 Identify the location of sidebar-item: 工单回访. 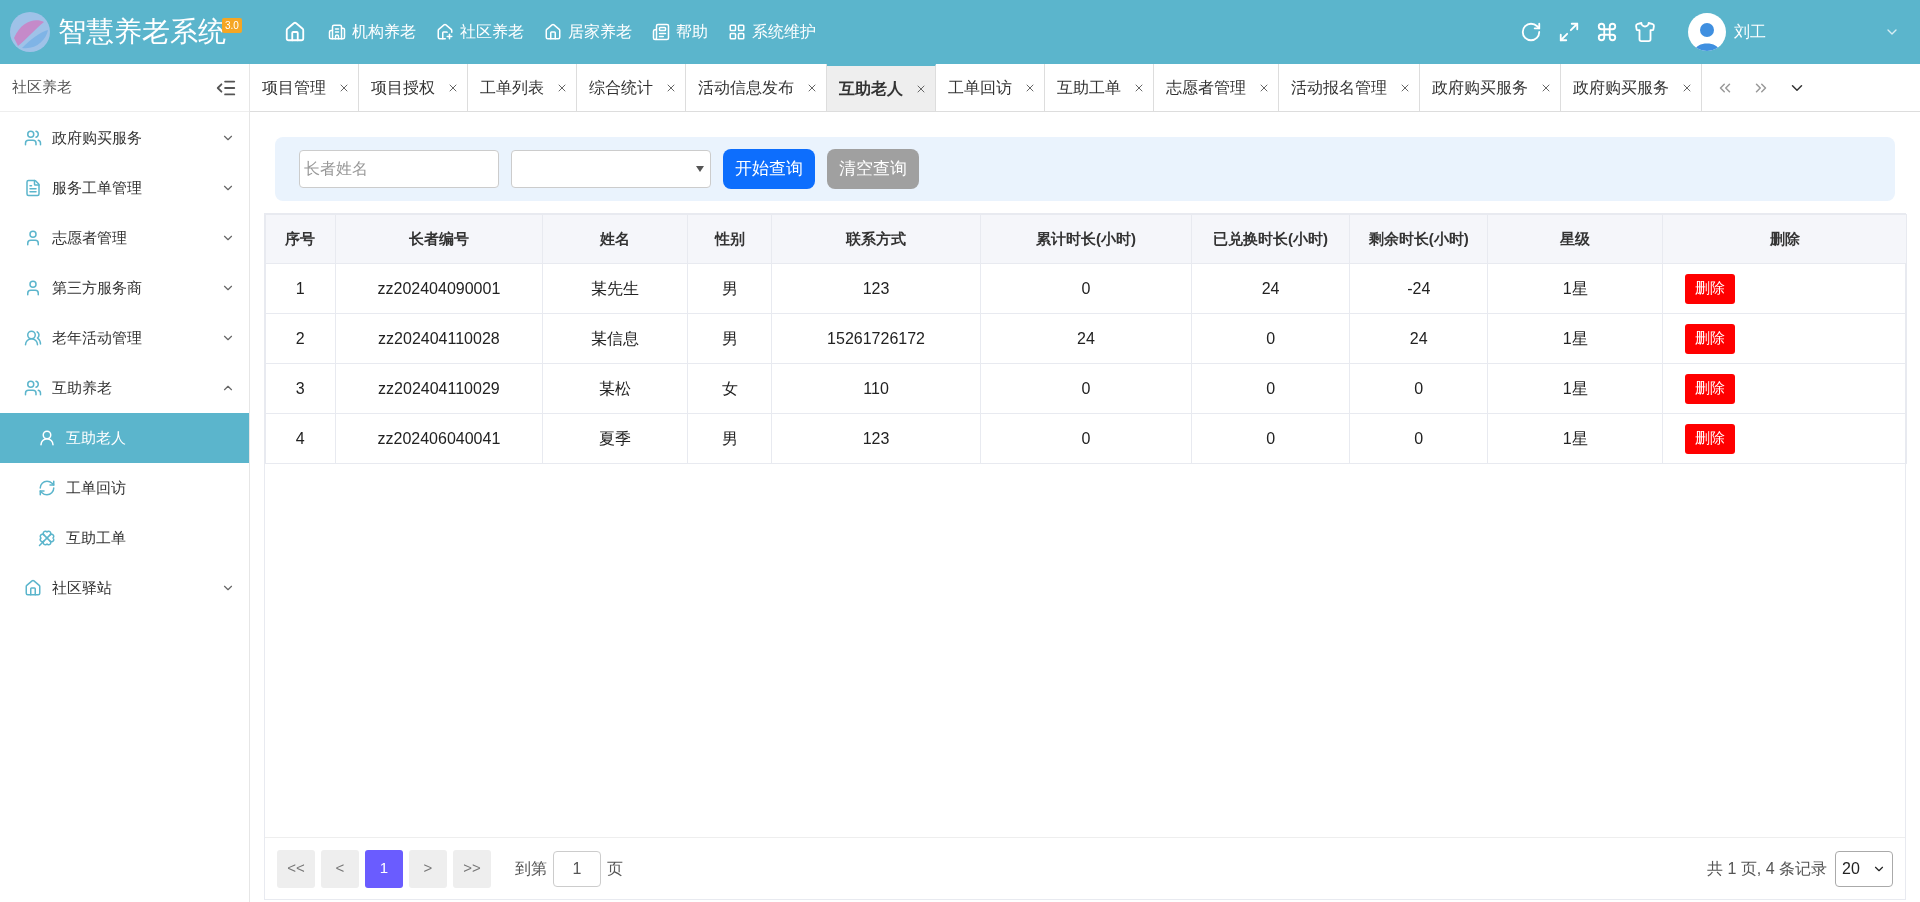
(124, 488).